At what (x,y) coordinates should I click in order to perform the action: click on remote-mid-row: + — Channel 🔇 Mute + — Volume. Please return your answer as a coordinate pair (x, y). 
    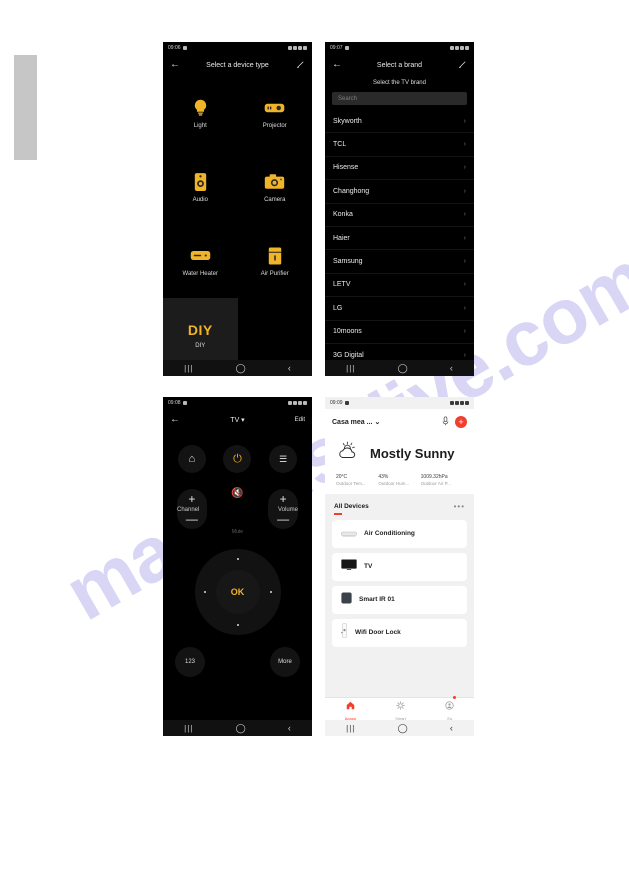
    Looking at the image, I should click on (237, 504).